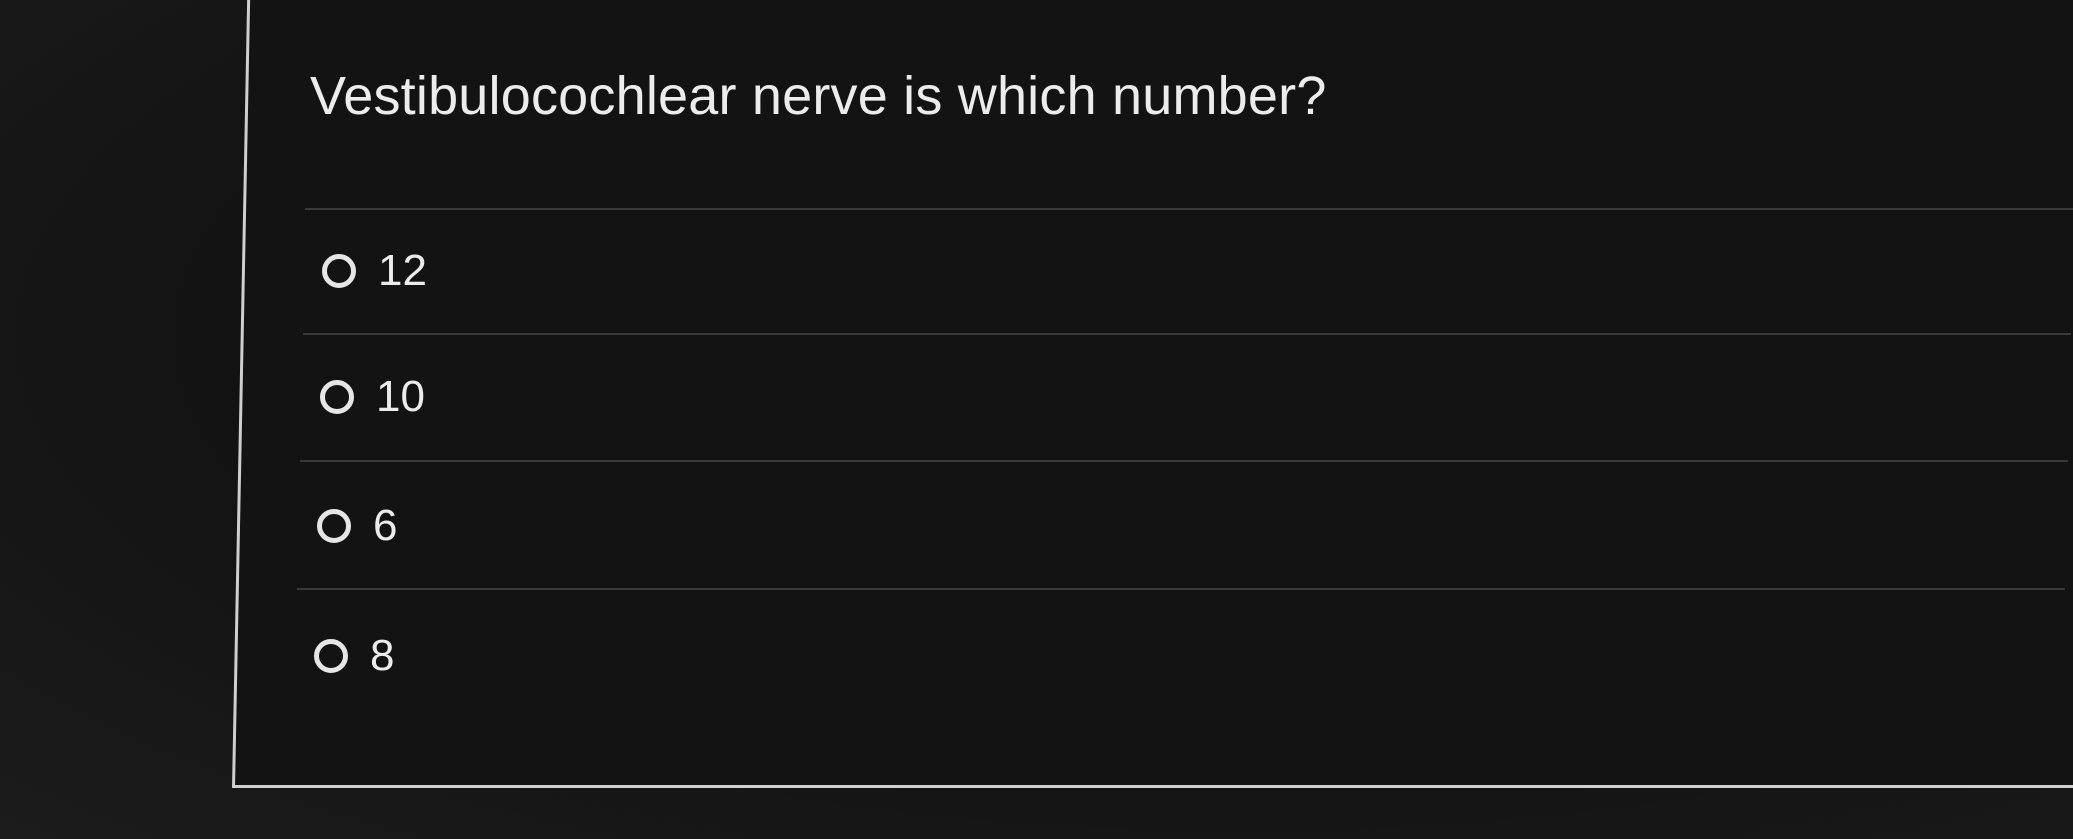 This screenshot has width=2073, height=839. Describe the element at coordinates (357, 526) in the screenshot. I see `option-3: 6` at that location.